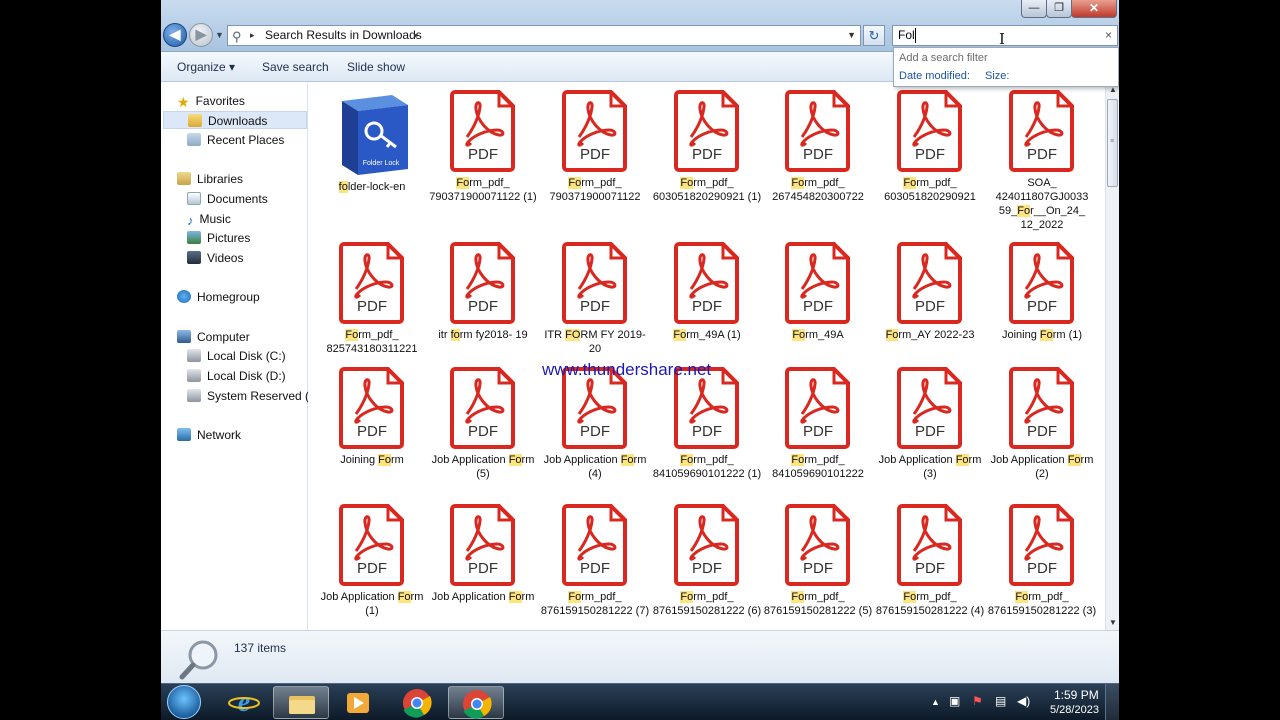 Image resolution: width=1280 pixels, height=720 pixels. I want to click on file-item: PDF Joining Form (1), so click(1042, 291).